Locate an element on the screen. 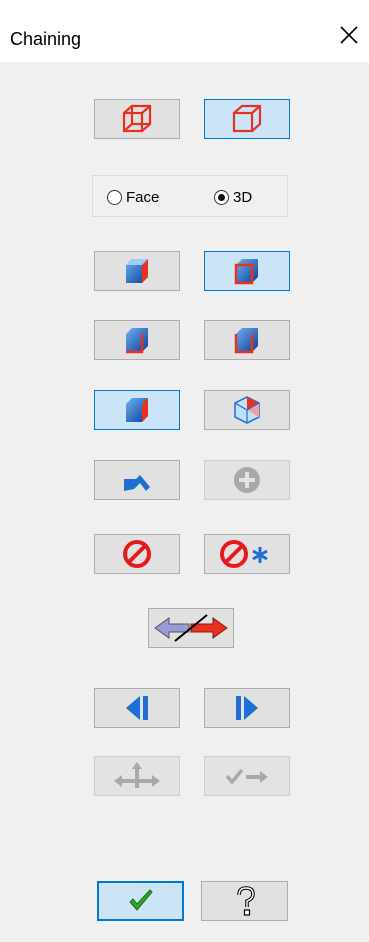 The image size is (369, 942). 3d-radio: 3D is located at coordinates (233, 197).